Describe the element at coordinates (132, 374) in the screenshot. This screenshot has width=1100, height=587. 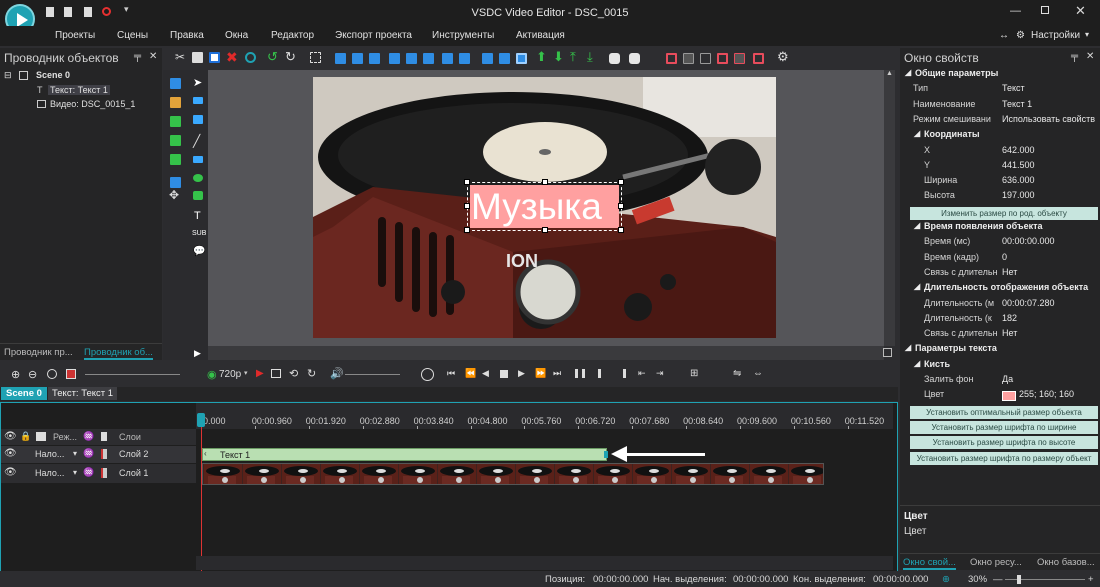
I see `timeline-slider` at that location.